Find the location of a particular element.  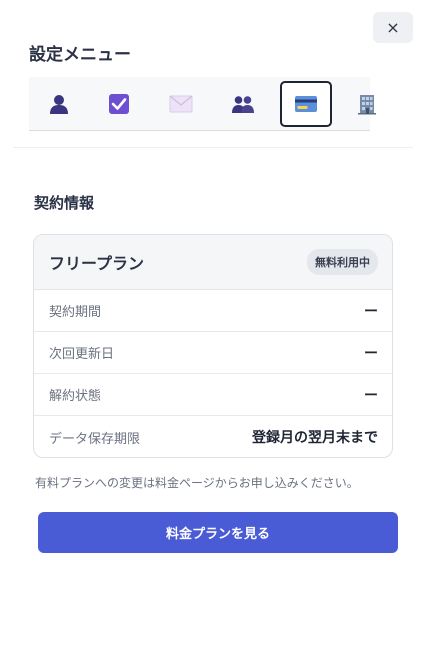

building-icon is located at coordinates (367, 105).